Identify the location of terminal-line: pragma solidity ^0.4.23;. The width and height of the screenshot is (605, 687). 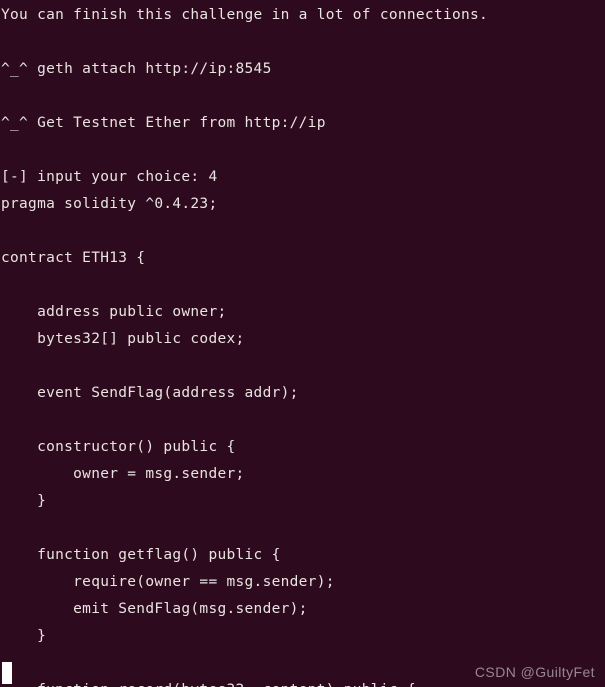
(109, 204).